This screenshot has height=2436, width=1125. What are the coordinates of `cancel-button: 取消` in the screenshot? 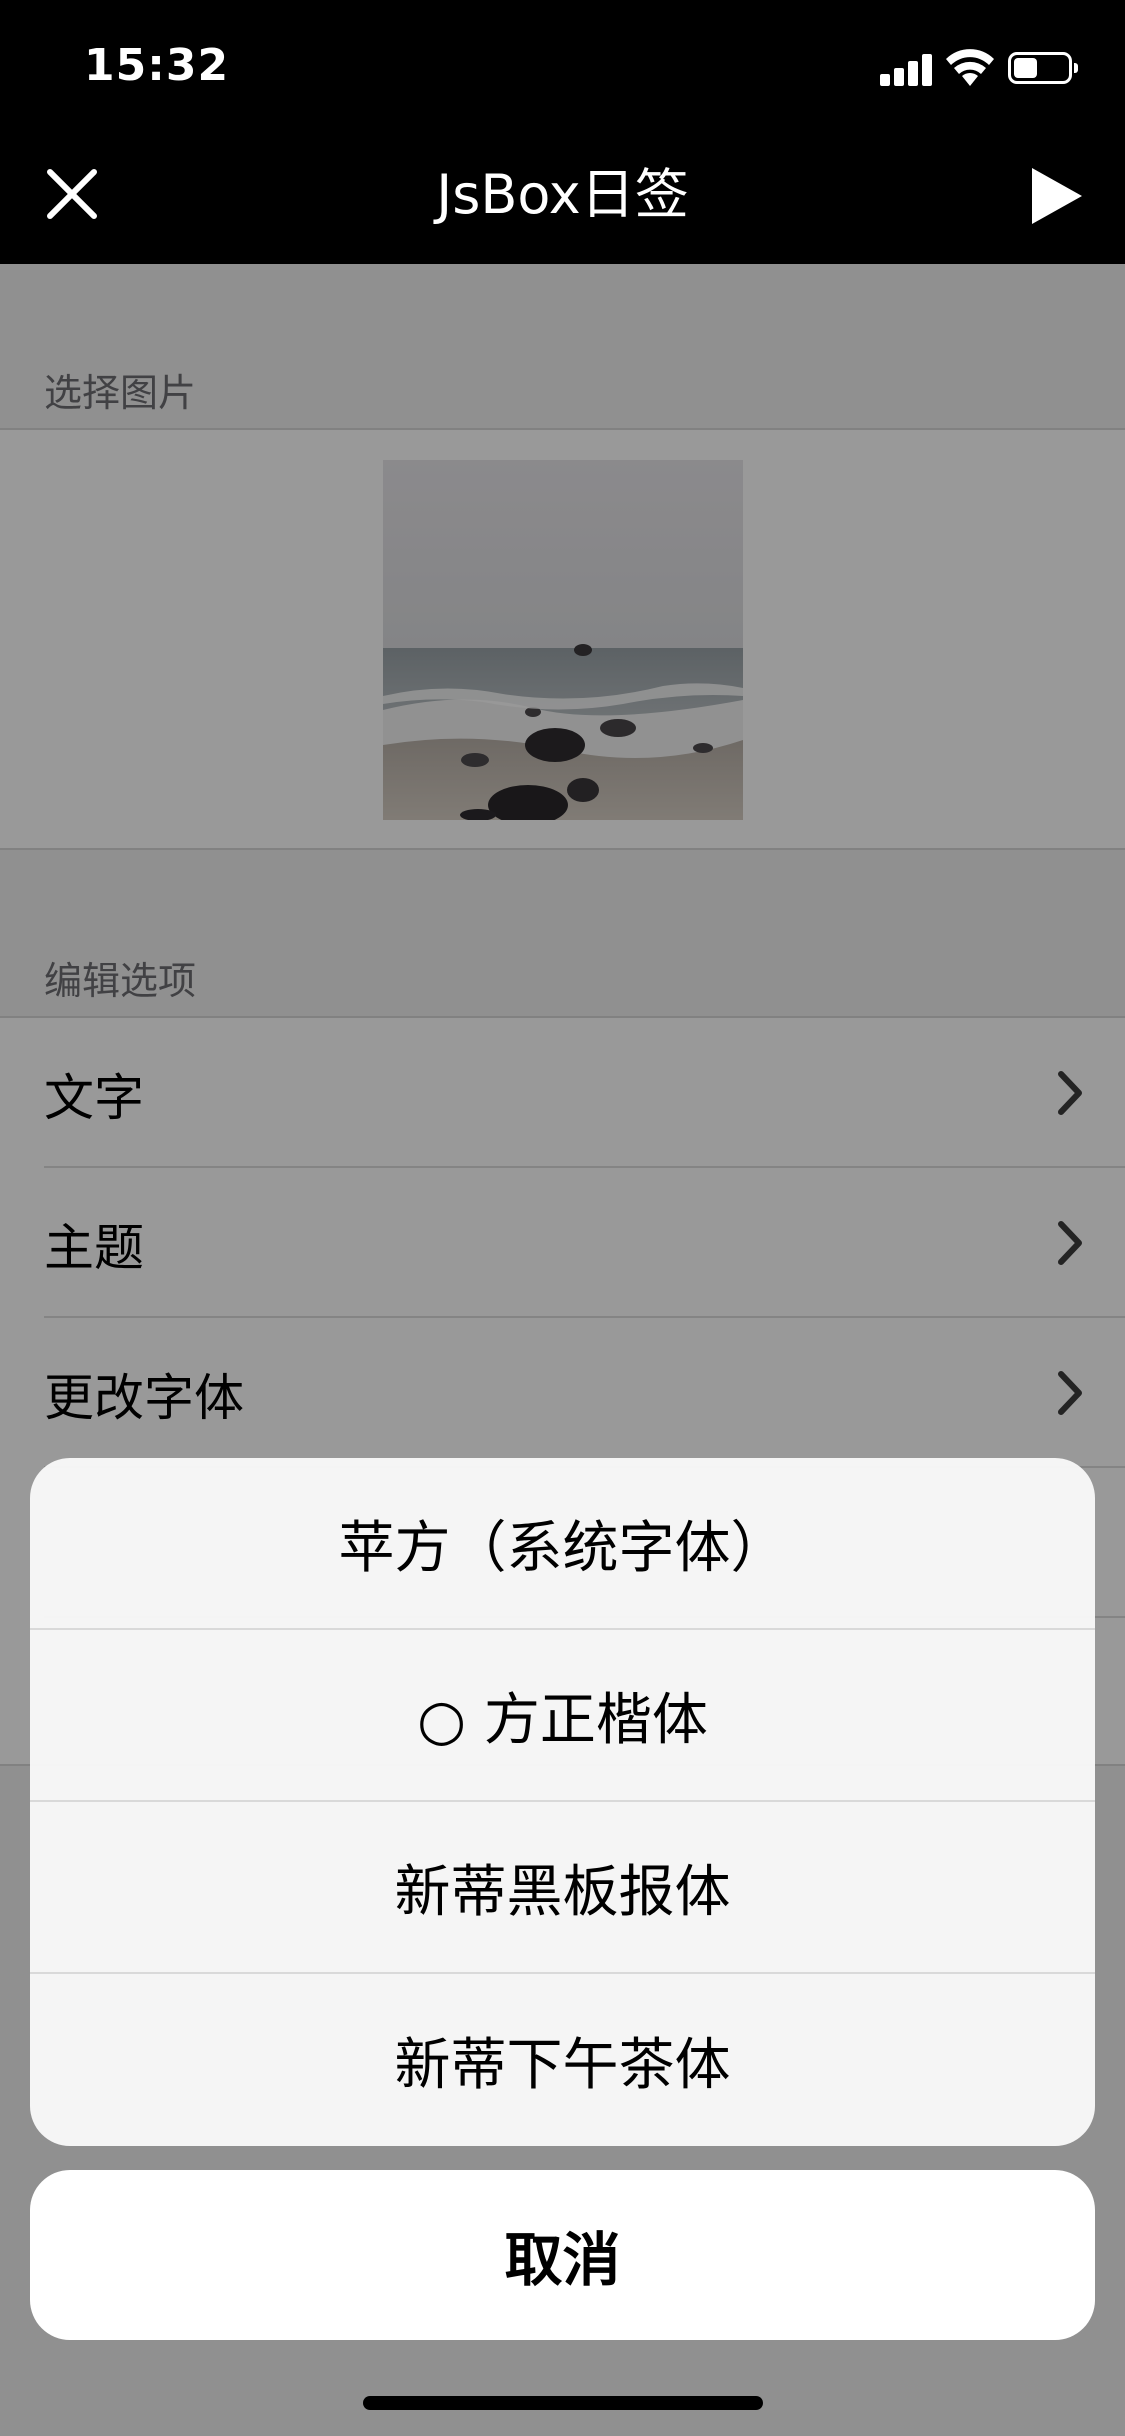 It's located at (562, 2255).